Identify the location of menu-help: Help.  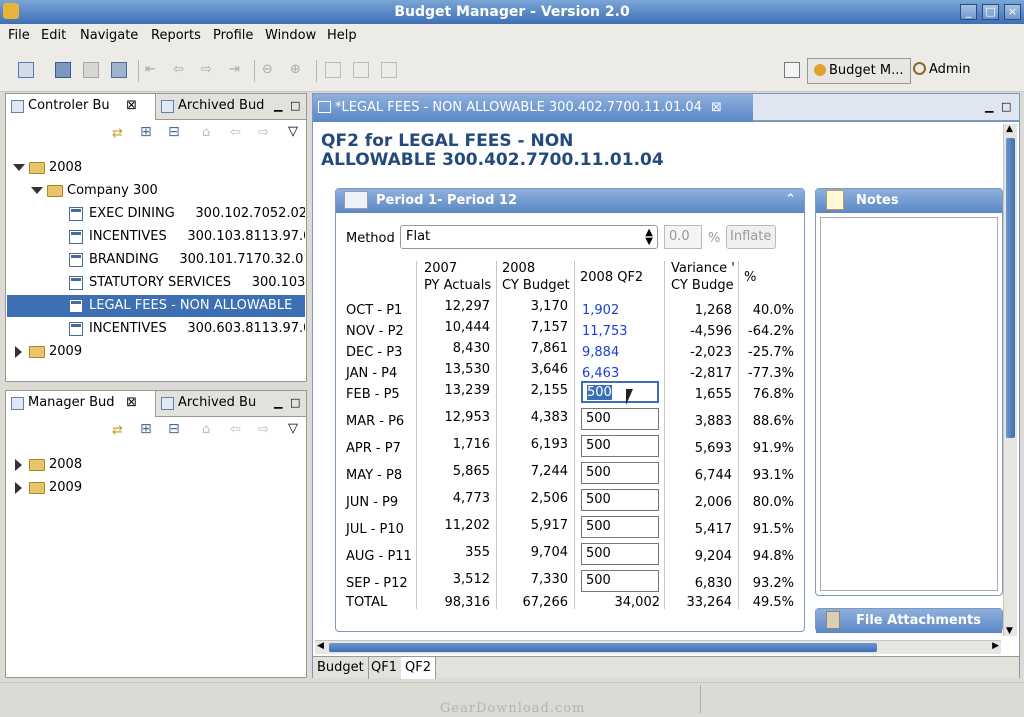
(342, 35).